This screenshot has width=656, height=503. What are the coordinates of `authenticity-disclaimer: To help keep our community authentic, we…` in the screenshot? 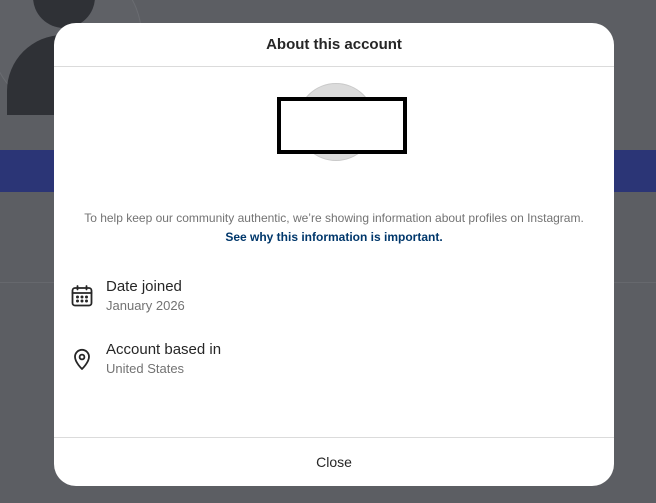 It's located at (334, 228).